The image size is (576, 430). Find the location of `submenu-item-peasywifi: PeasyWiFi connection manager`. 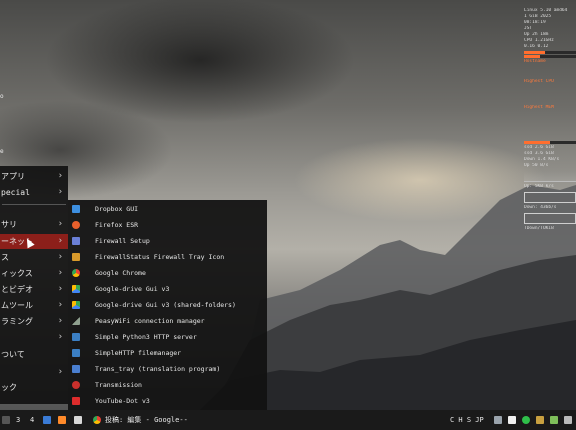

submenu-item-peasywifi: PeasyWiFi connection manager is located at coordinates (167, 321).